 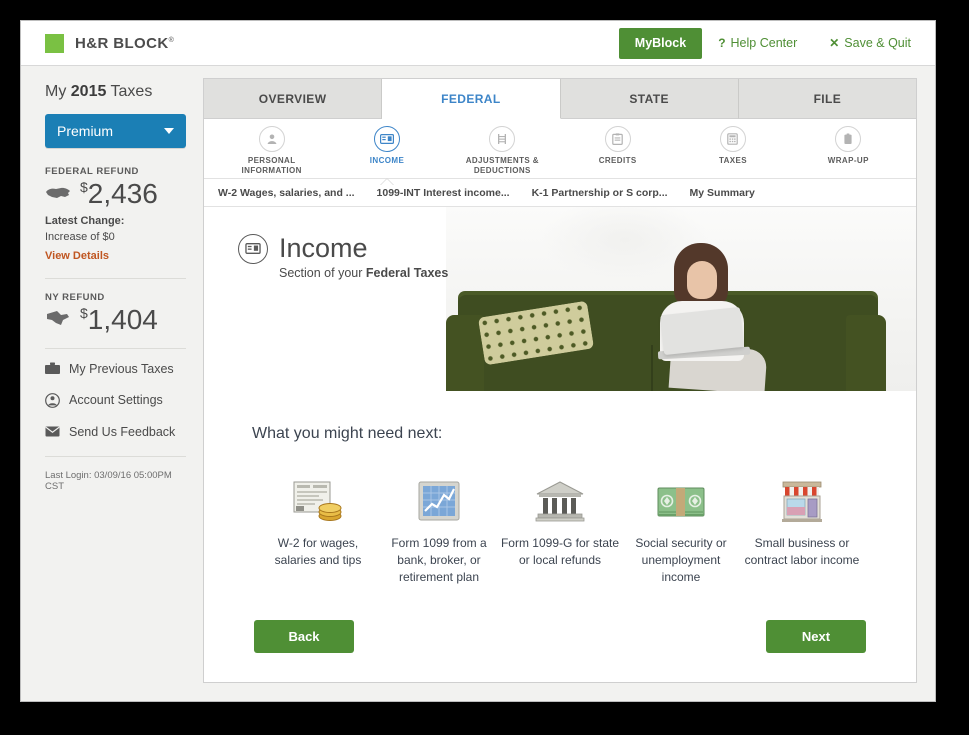 What do you see at coordinates (129, 91) in the screenshot?
I see `title-post: Taxes` at bounding box center [129, 91].